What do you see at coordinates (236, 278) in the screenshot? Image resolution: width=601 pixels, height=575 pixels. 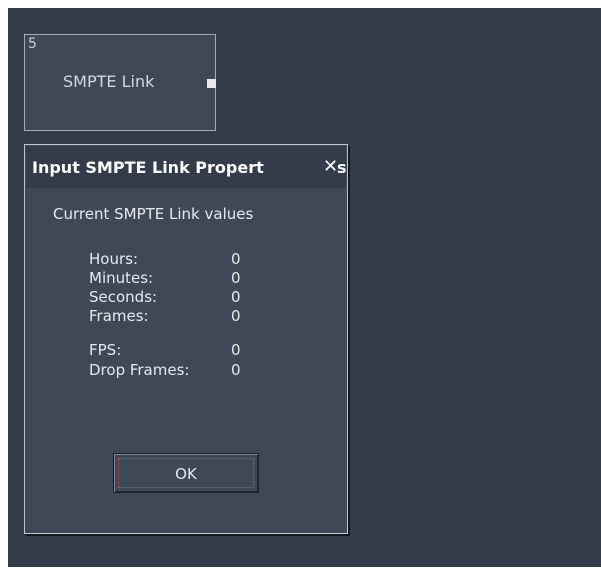 I see `minutes-value: 0` at bounding box center [236, 278].